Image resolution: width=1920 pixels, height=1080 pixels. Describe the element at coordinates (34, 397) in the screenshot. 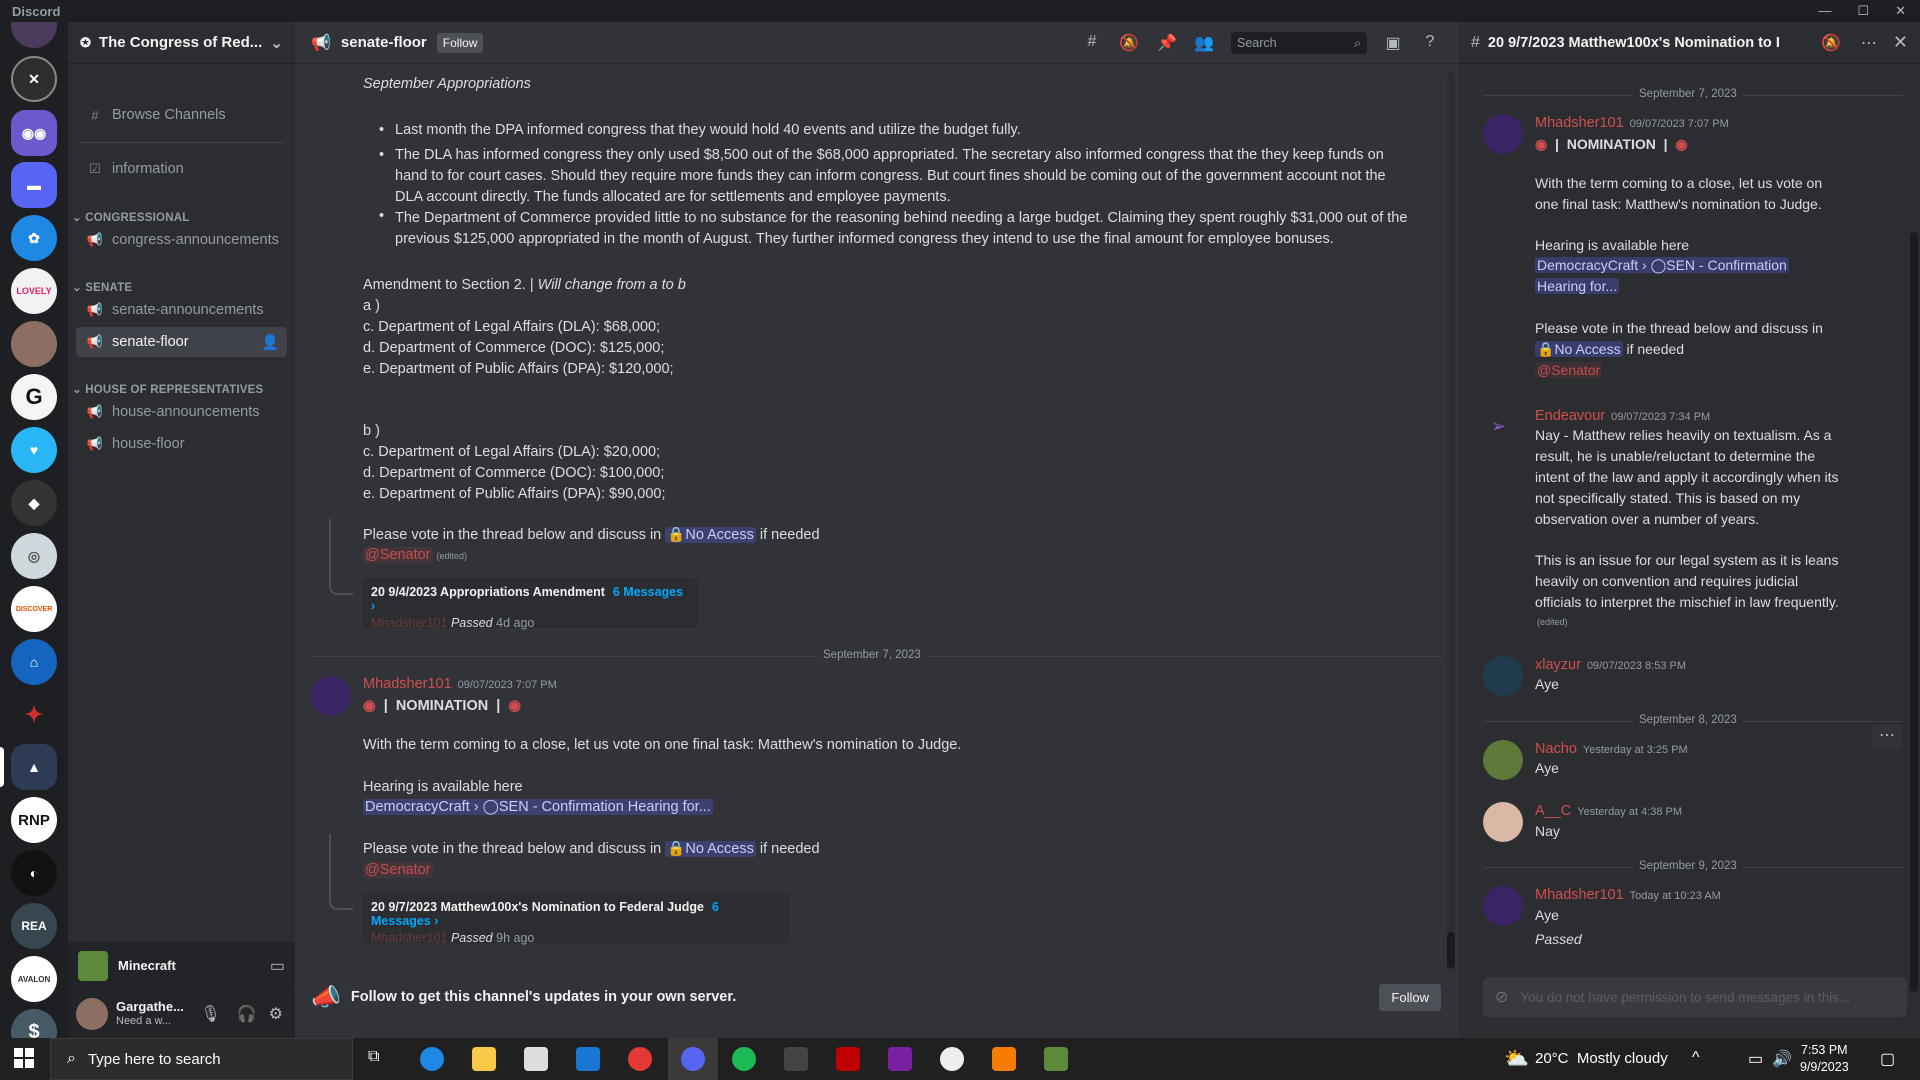

I see `server-icon: G` at that location.